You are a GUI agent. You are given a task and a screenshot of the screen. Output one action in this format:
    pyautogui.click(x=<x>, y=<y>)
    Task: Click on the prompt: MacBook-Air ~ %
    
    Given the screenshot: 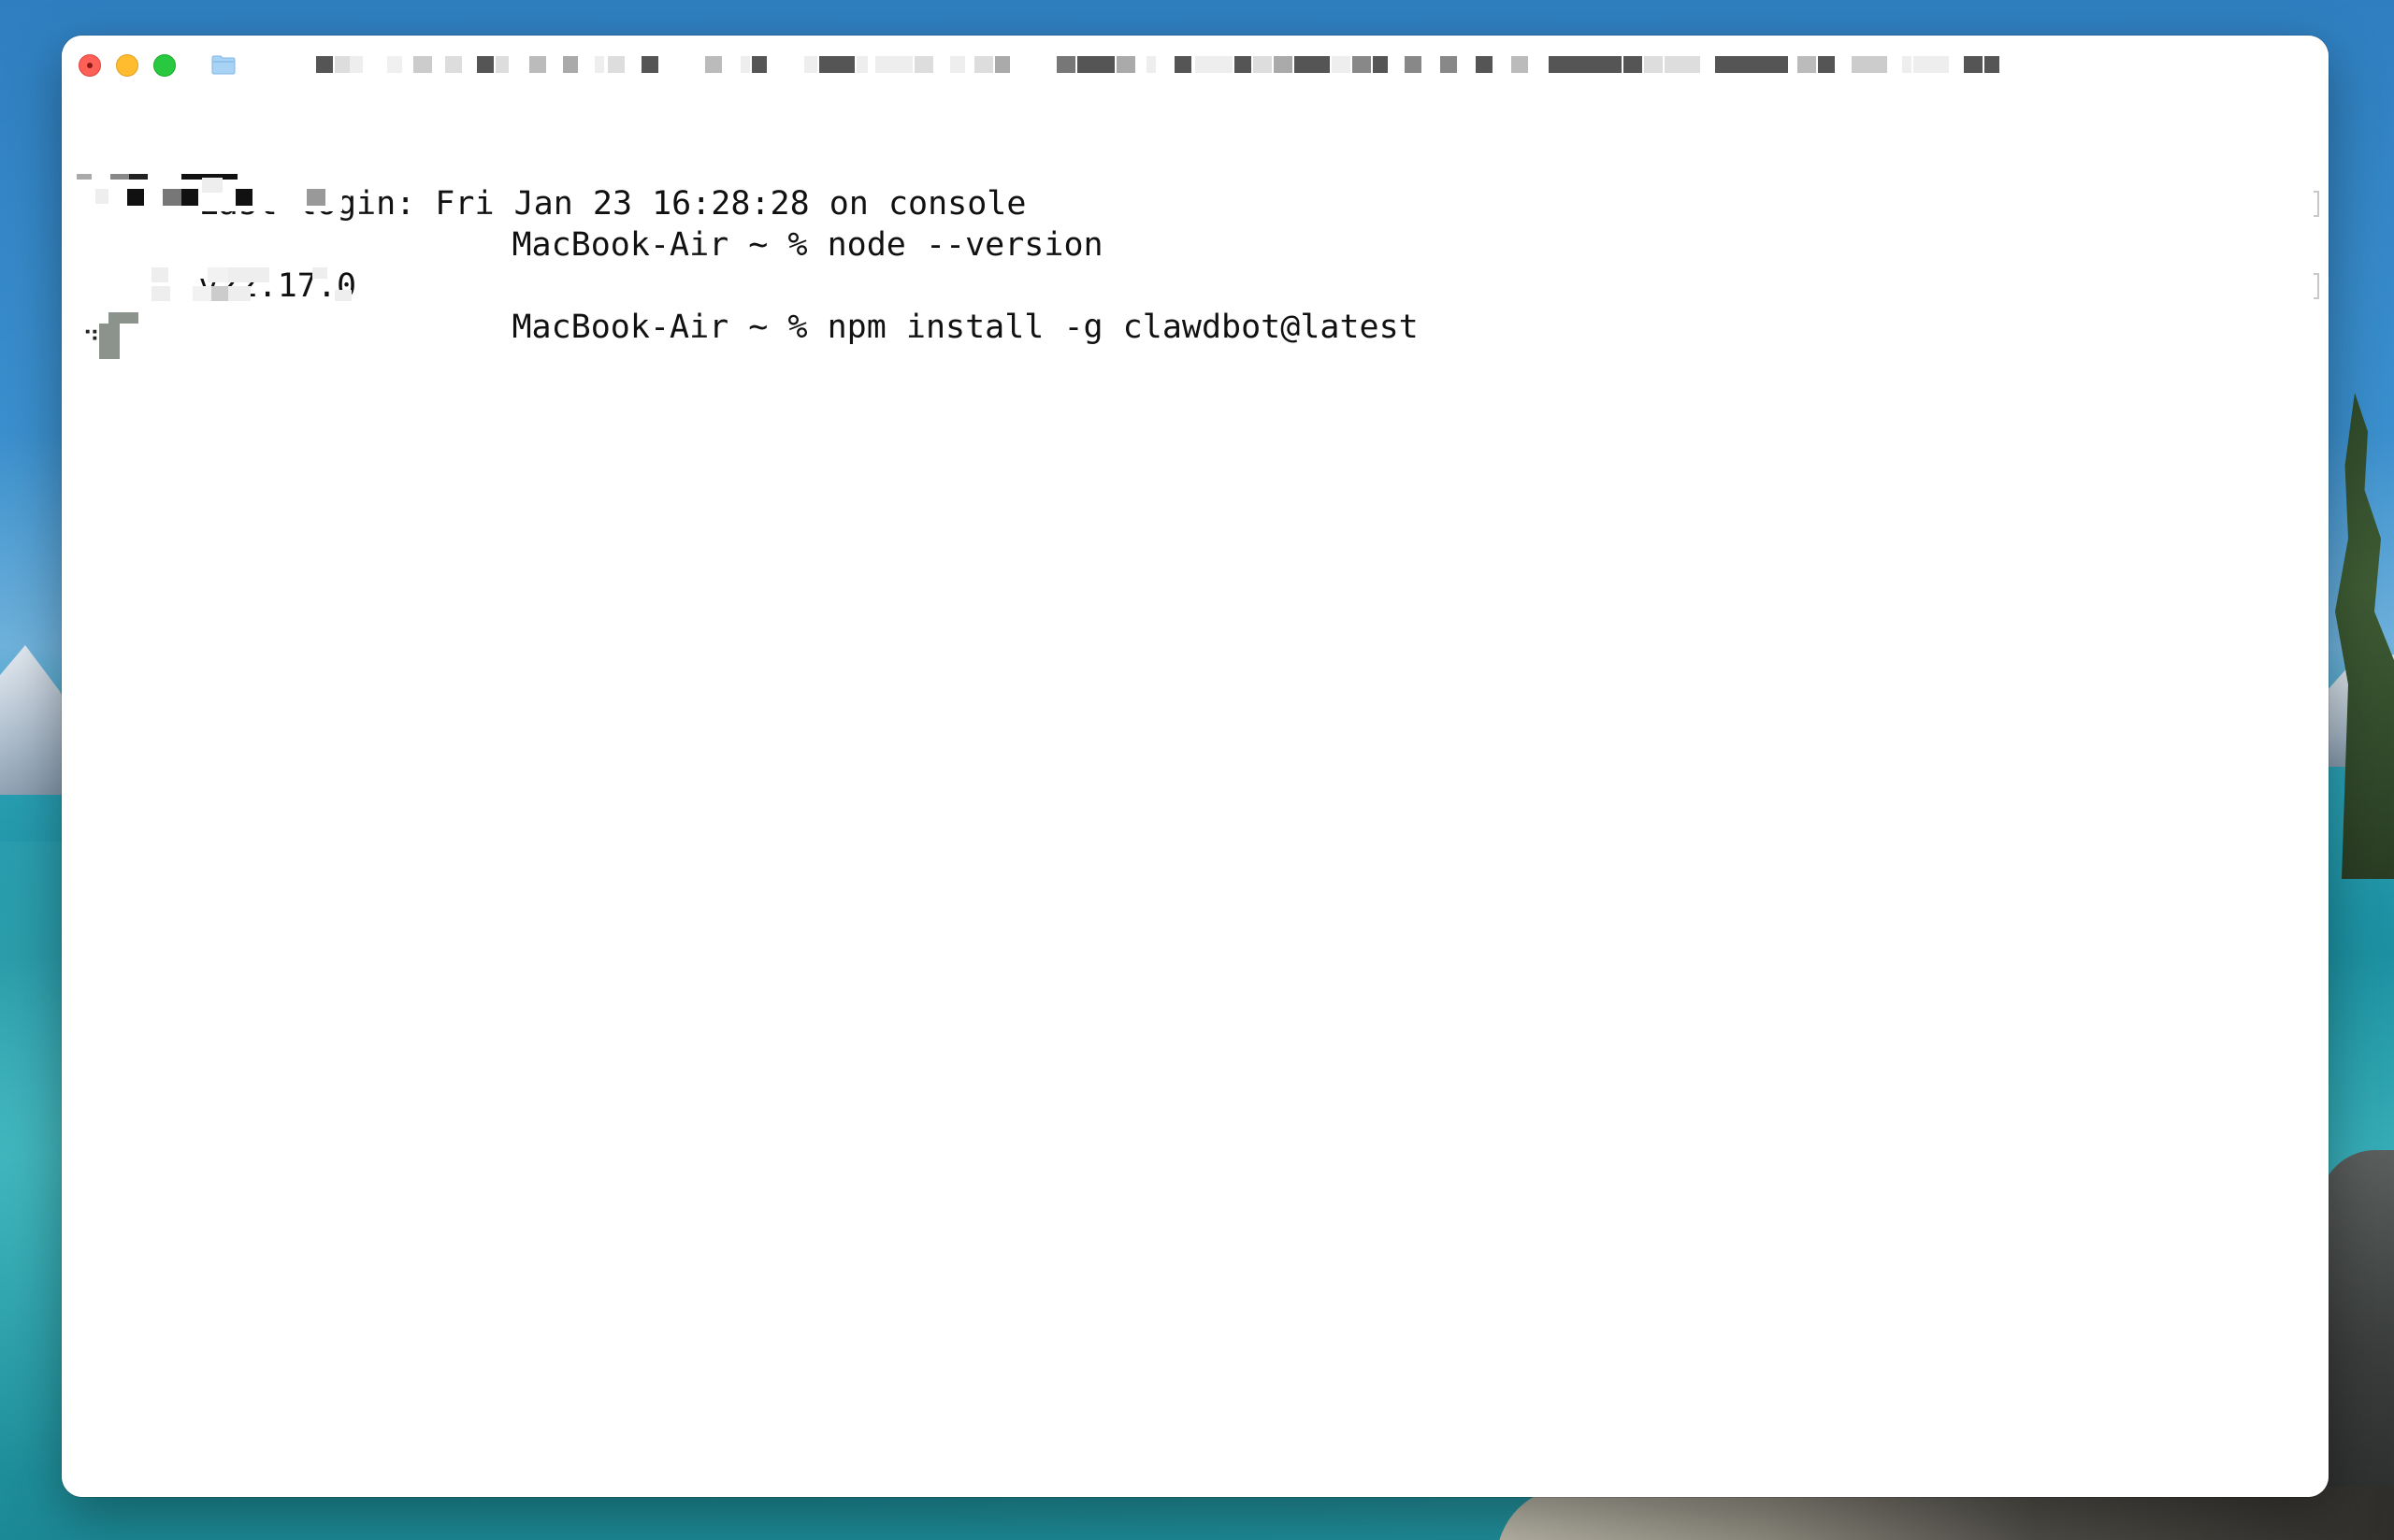 What is the action you would take?
    pyautogui.click(x=670, y=245)
    